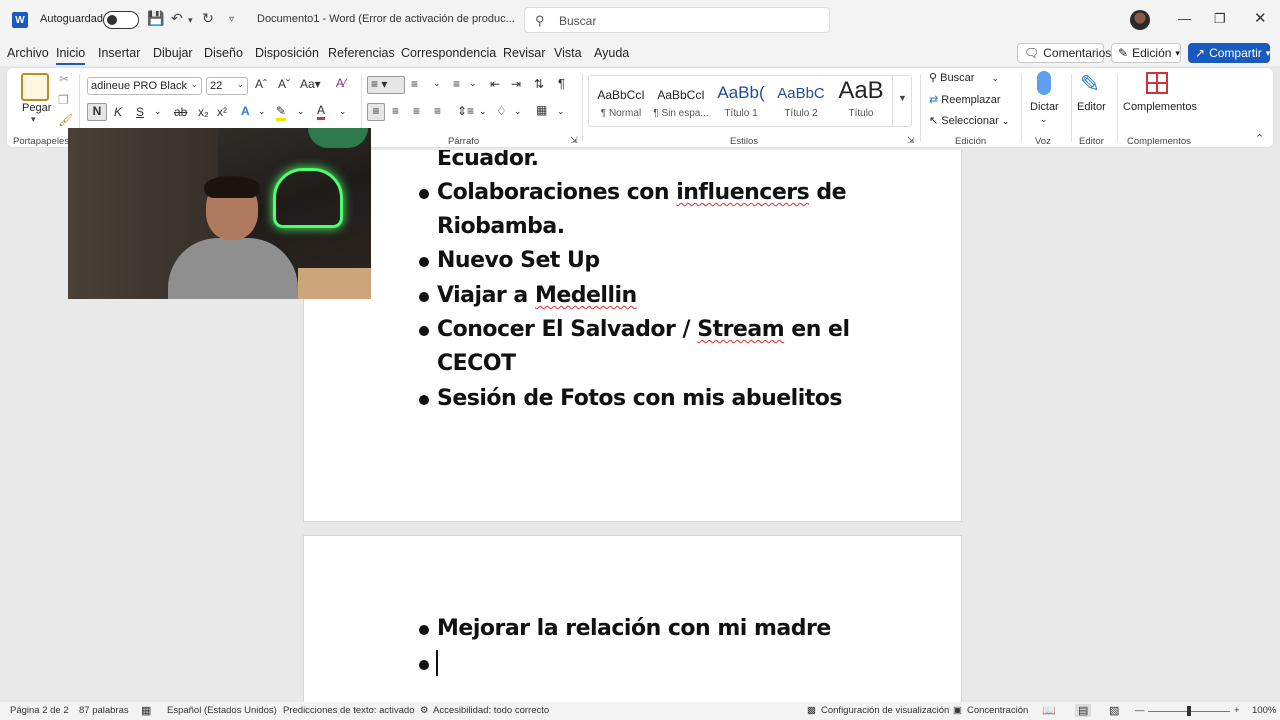  Describe the element at coordinates (155, 18) in the screenshot. I see `save-icon: 💾` at that location.